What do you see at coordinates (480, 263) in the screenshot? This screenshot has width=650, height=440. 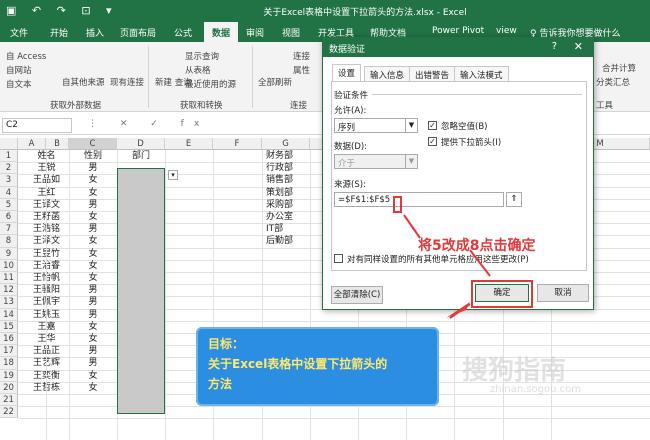 I see `arrow-to-ok` at bounding box center [480, 263].